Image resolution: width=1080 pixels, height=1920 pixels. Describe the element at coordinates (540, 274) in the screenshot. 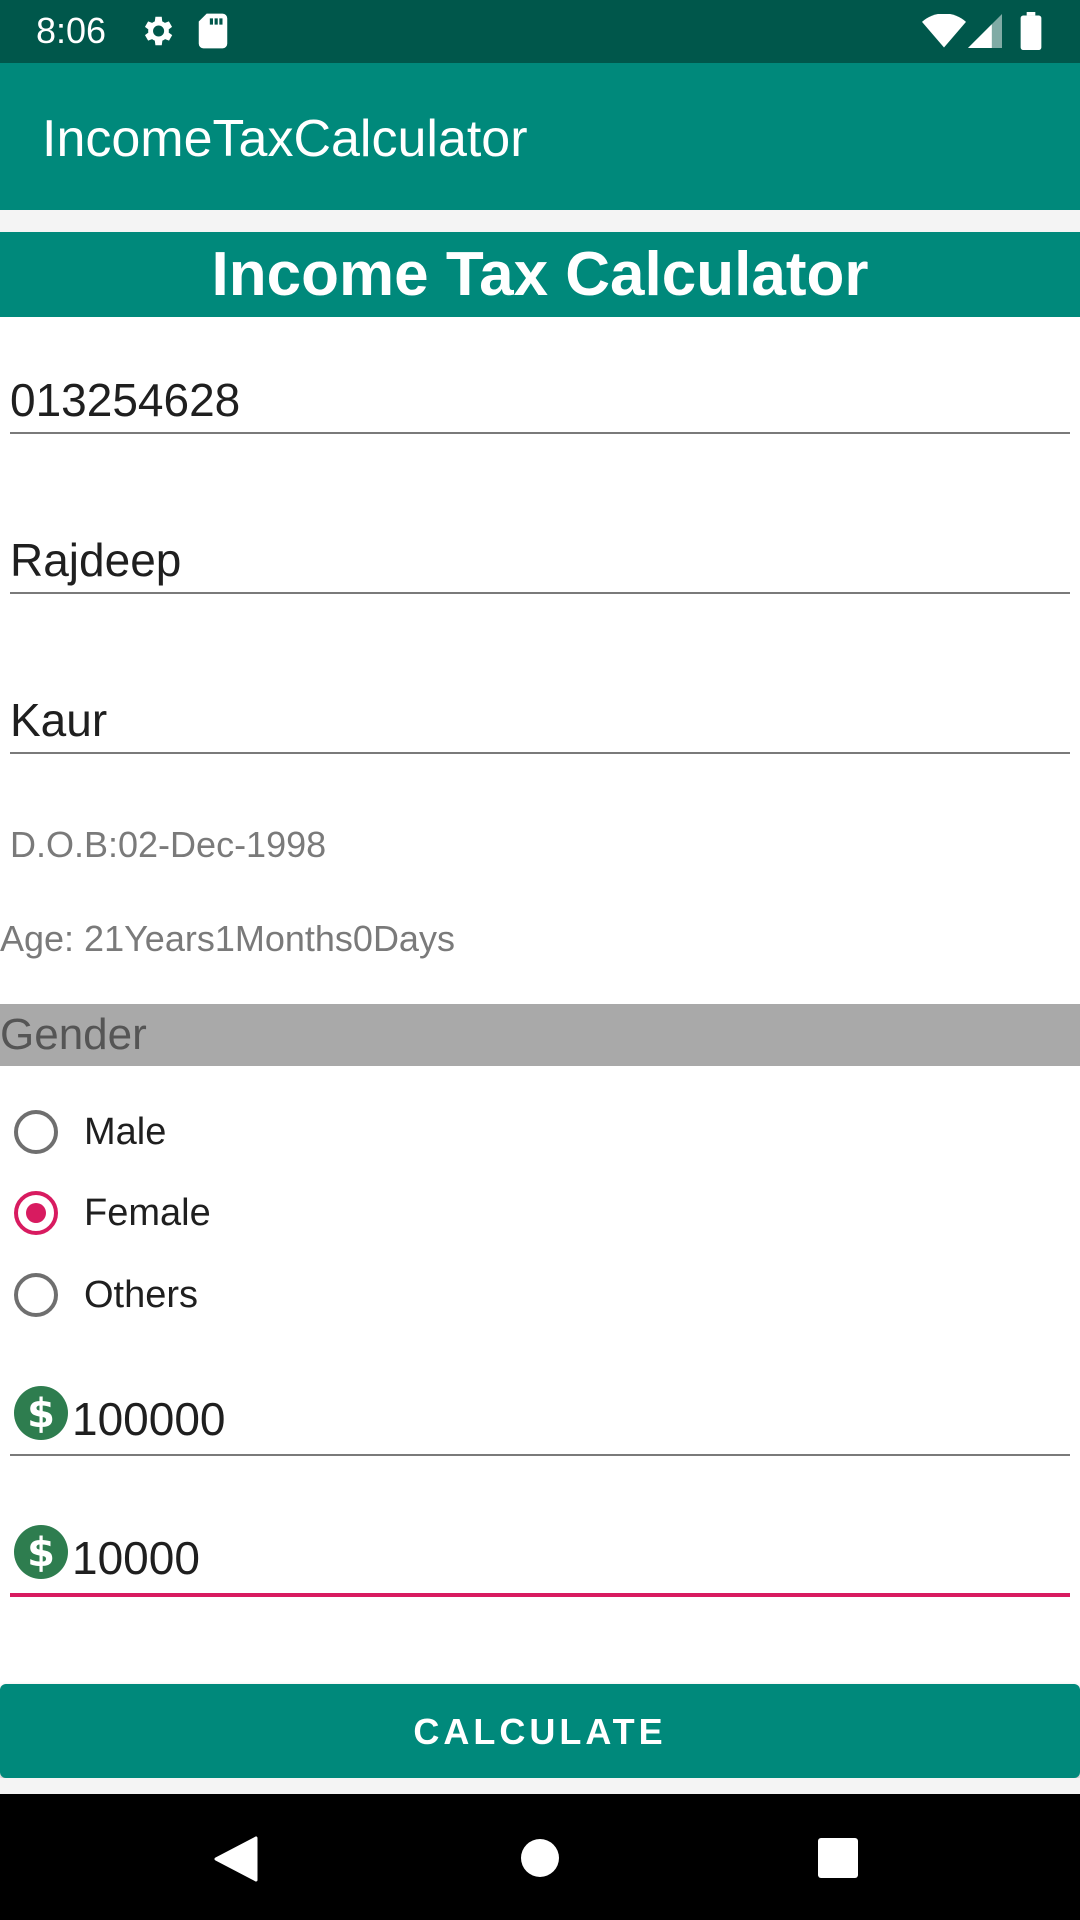

I see `page-title: Income Tax Calculator` at that location.